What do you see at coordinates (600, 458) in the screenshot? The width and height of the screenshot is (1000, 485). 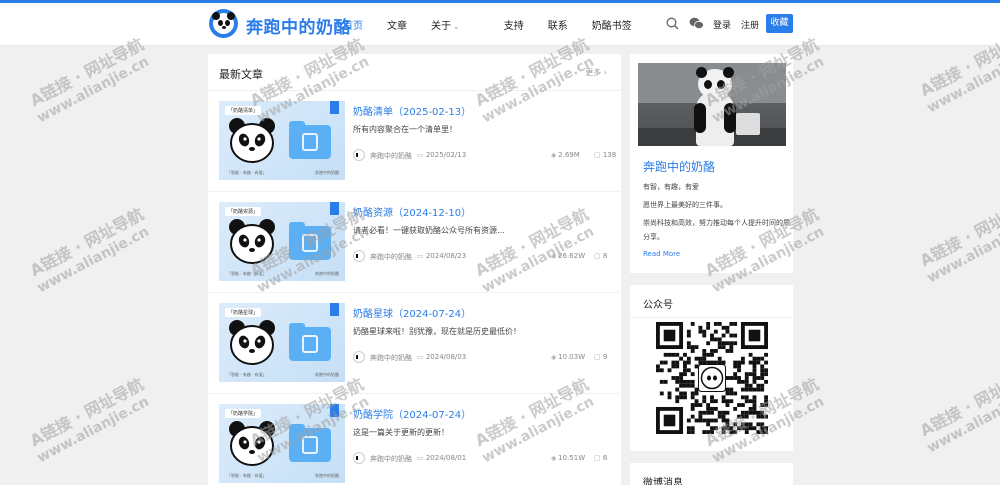 I see `post-comments: 6` at bounding box center [600, 458].